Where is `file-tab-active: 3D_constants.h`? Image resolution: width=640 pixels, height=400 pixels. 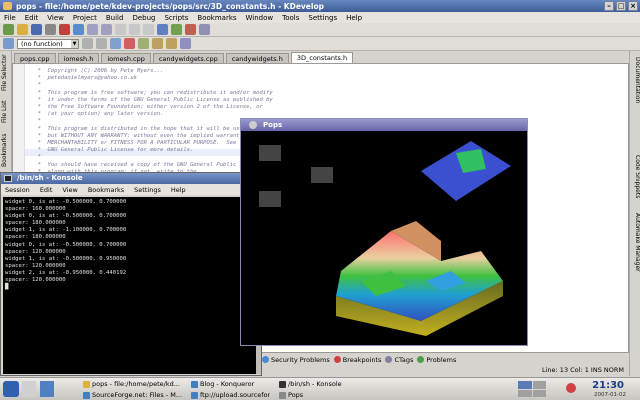 file-tab-active: 3D_constants.h is located at coordinates (322, 57).